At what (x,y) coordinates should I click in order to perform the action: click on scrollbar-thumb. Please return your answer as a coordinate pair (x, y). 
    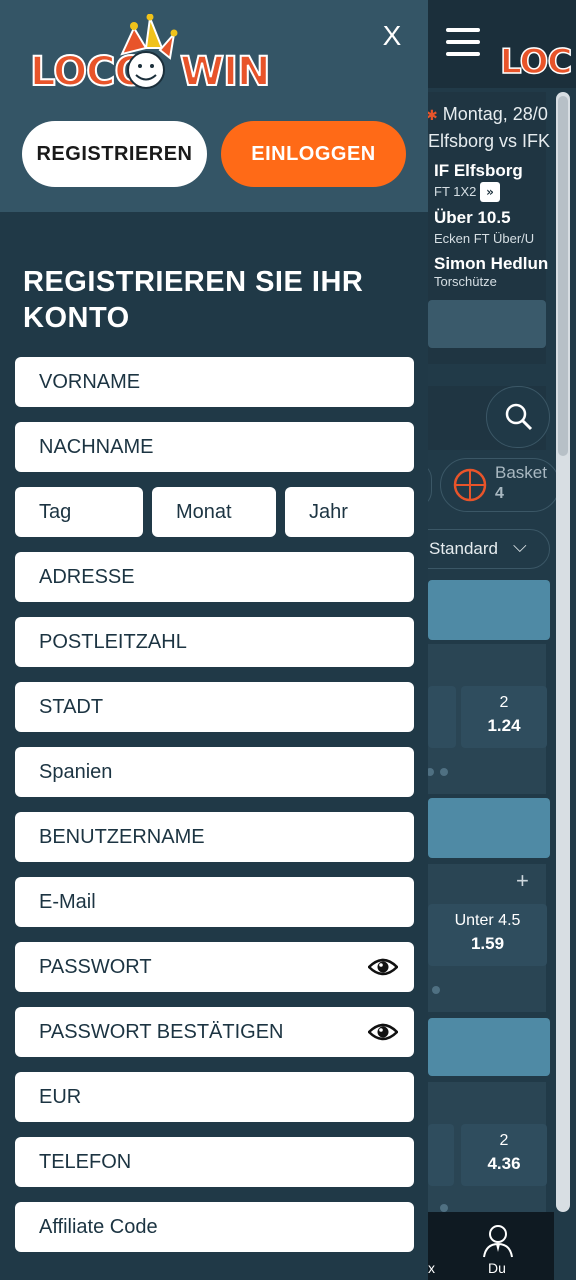
    Looking at the image, I should click on (563, 276).